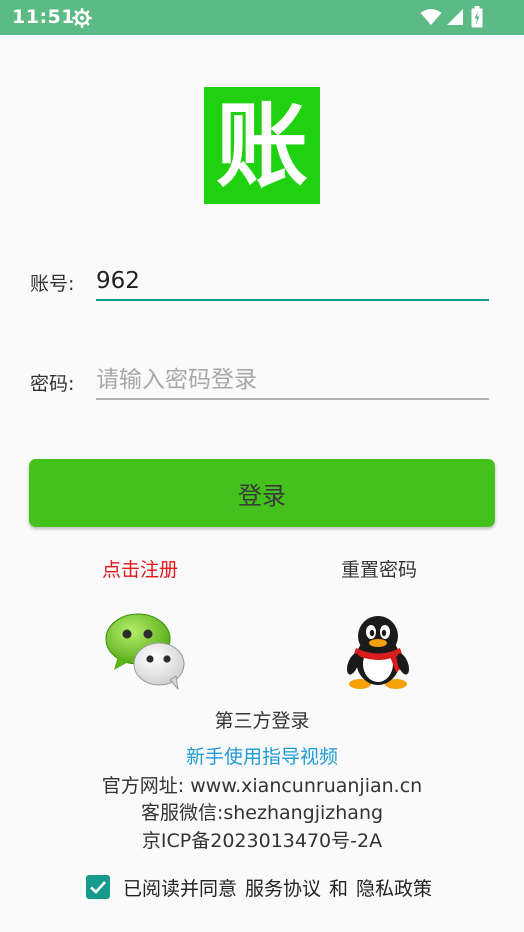 The height and width of the screenshot is (932, 524). I want to click on check-icon, so click(98, 887).